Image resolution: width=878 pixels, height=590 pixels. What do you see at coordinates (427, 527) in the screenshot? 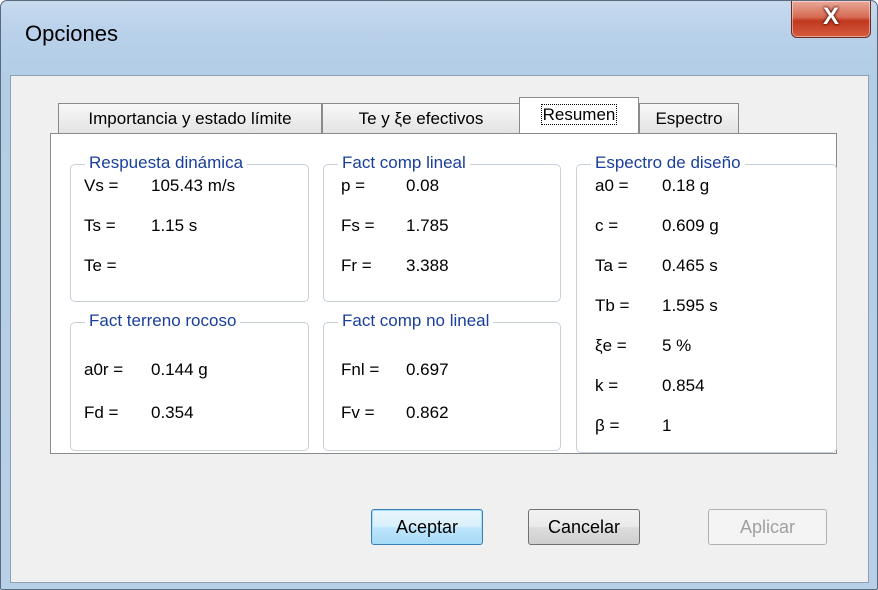
I see `aceptar-button: Aceptar` at bounding box center [427, 527].